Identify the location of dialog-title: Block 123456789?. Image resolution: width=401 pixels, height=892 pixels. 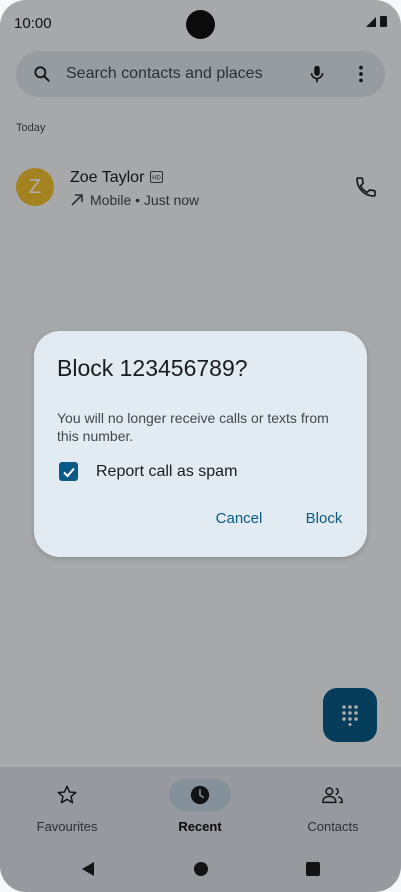
(152, 368).